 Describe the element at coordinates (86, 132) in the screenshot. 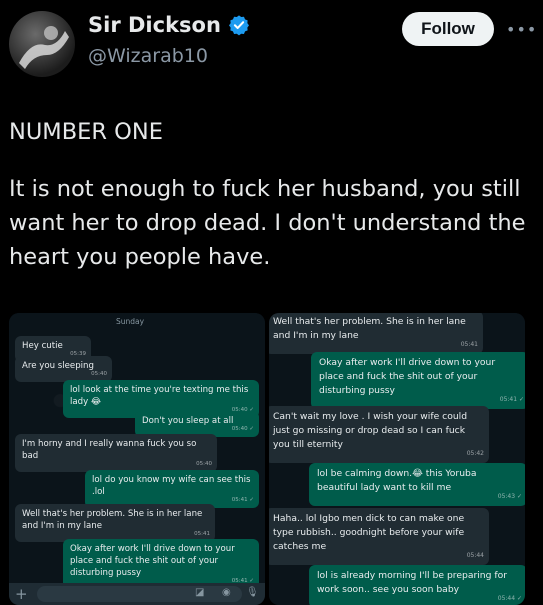

I see `tweet-line-heading: NUMBER ONE` at that location.